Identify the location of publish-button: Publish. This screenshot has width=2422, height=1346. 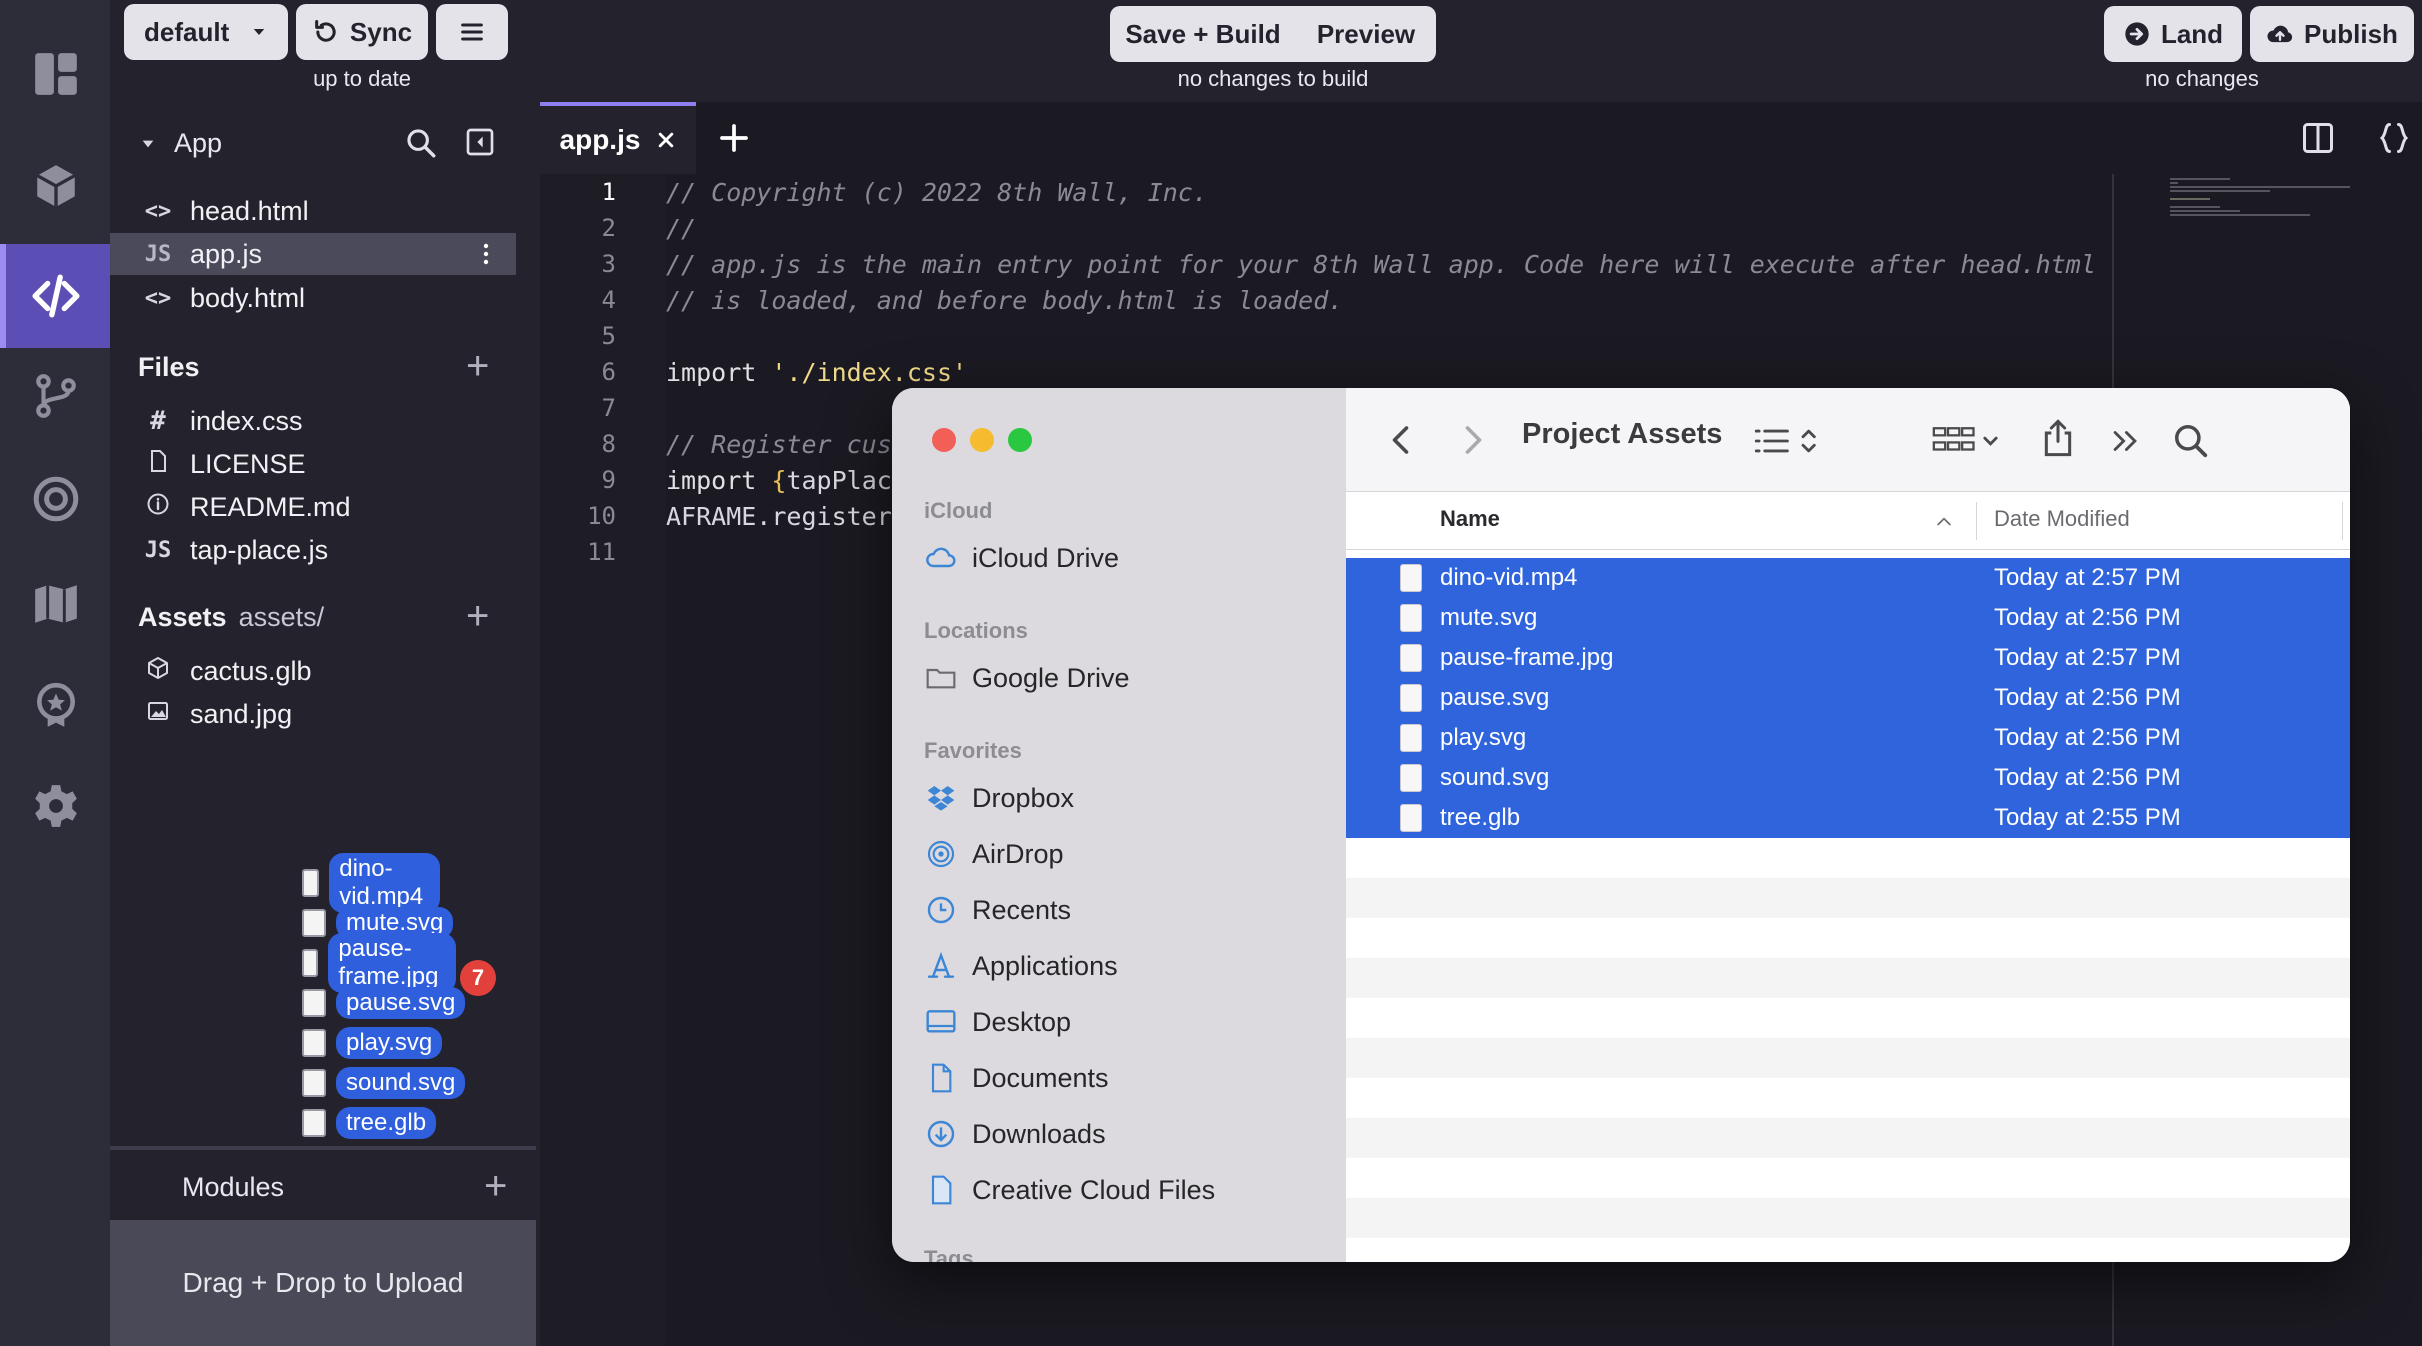
(2332, 34).